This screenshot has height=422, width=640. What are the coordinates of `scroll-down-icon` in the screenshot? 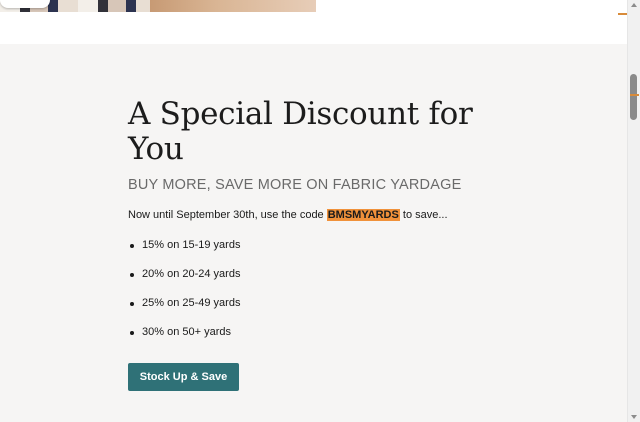 It's located at (634, 417).